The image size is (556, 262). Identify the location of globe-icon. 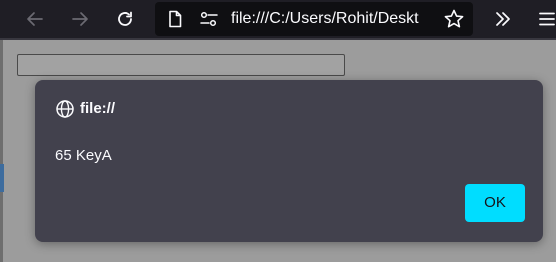
(65, 109).